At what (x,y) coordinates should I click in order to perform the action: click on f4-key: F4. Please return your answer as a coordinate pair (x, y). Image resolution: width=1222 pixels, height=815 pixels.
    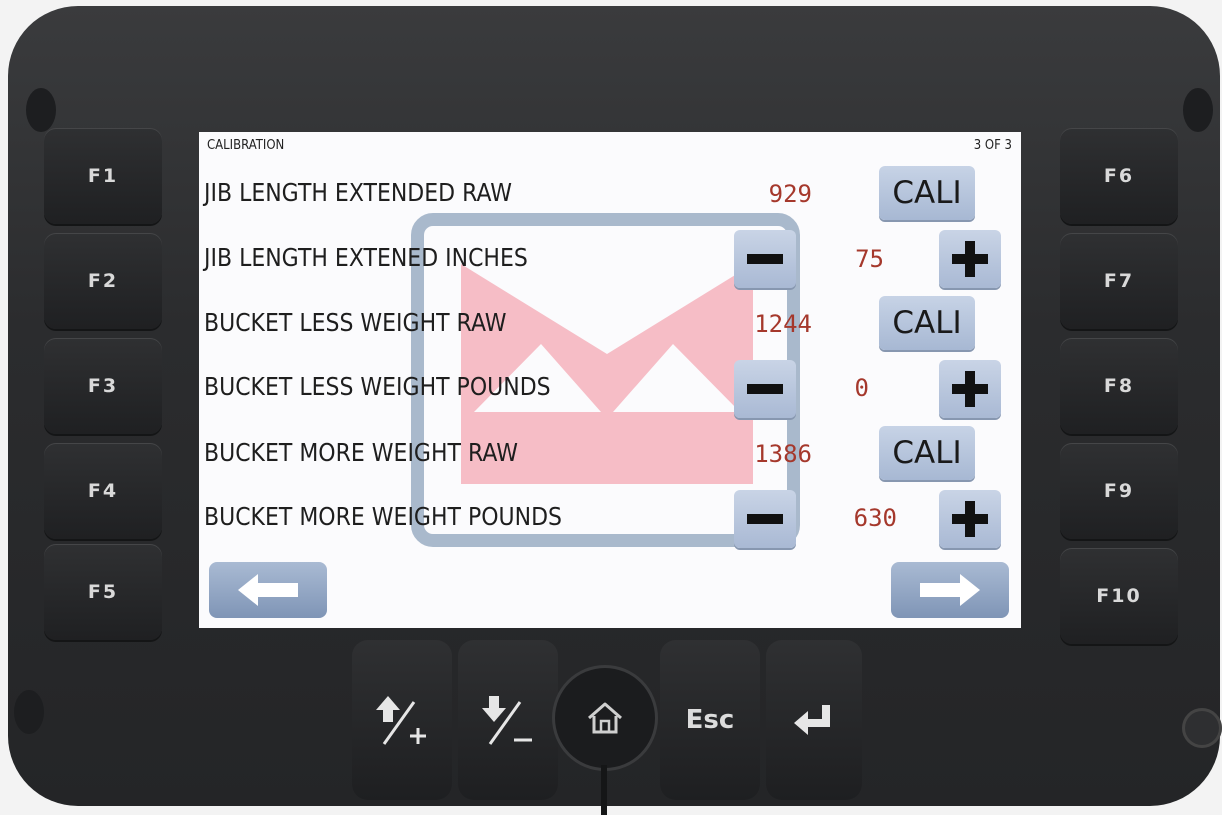
    Looking at the image, I should click on (103, 491).